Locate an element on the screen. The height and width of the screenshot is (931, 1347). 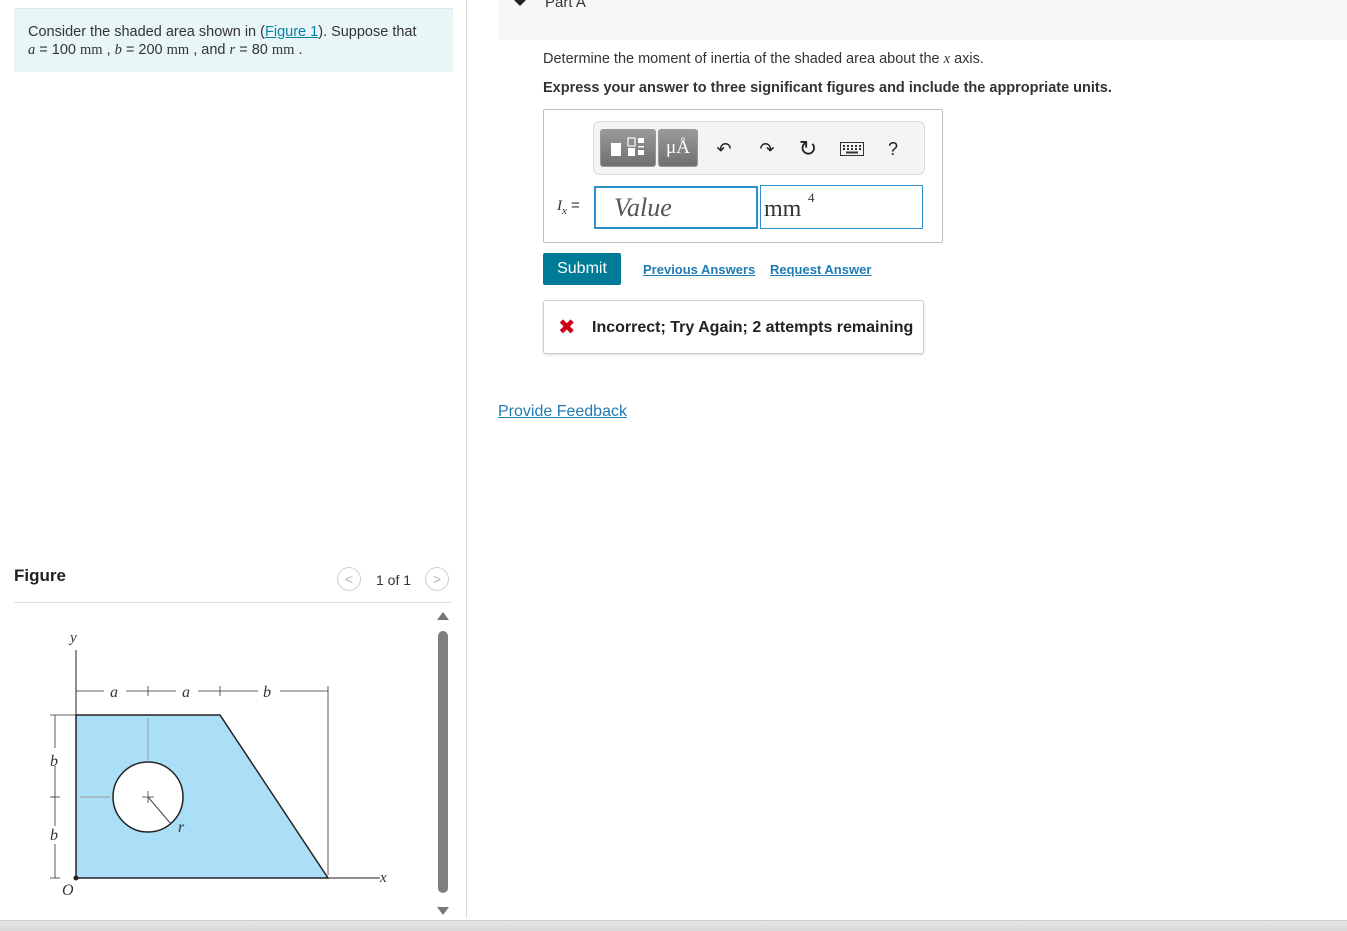
var-b: b is located at coordinates (118, 50).